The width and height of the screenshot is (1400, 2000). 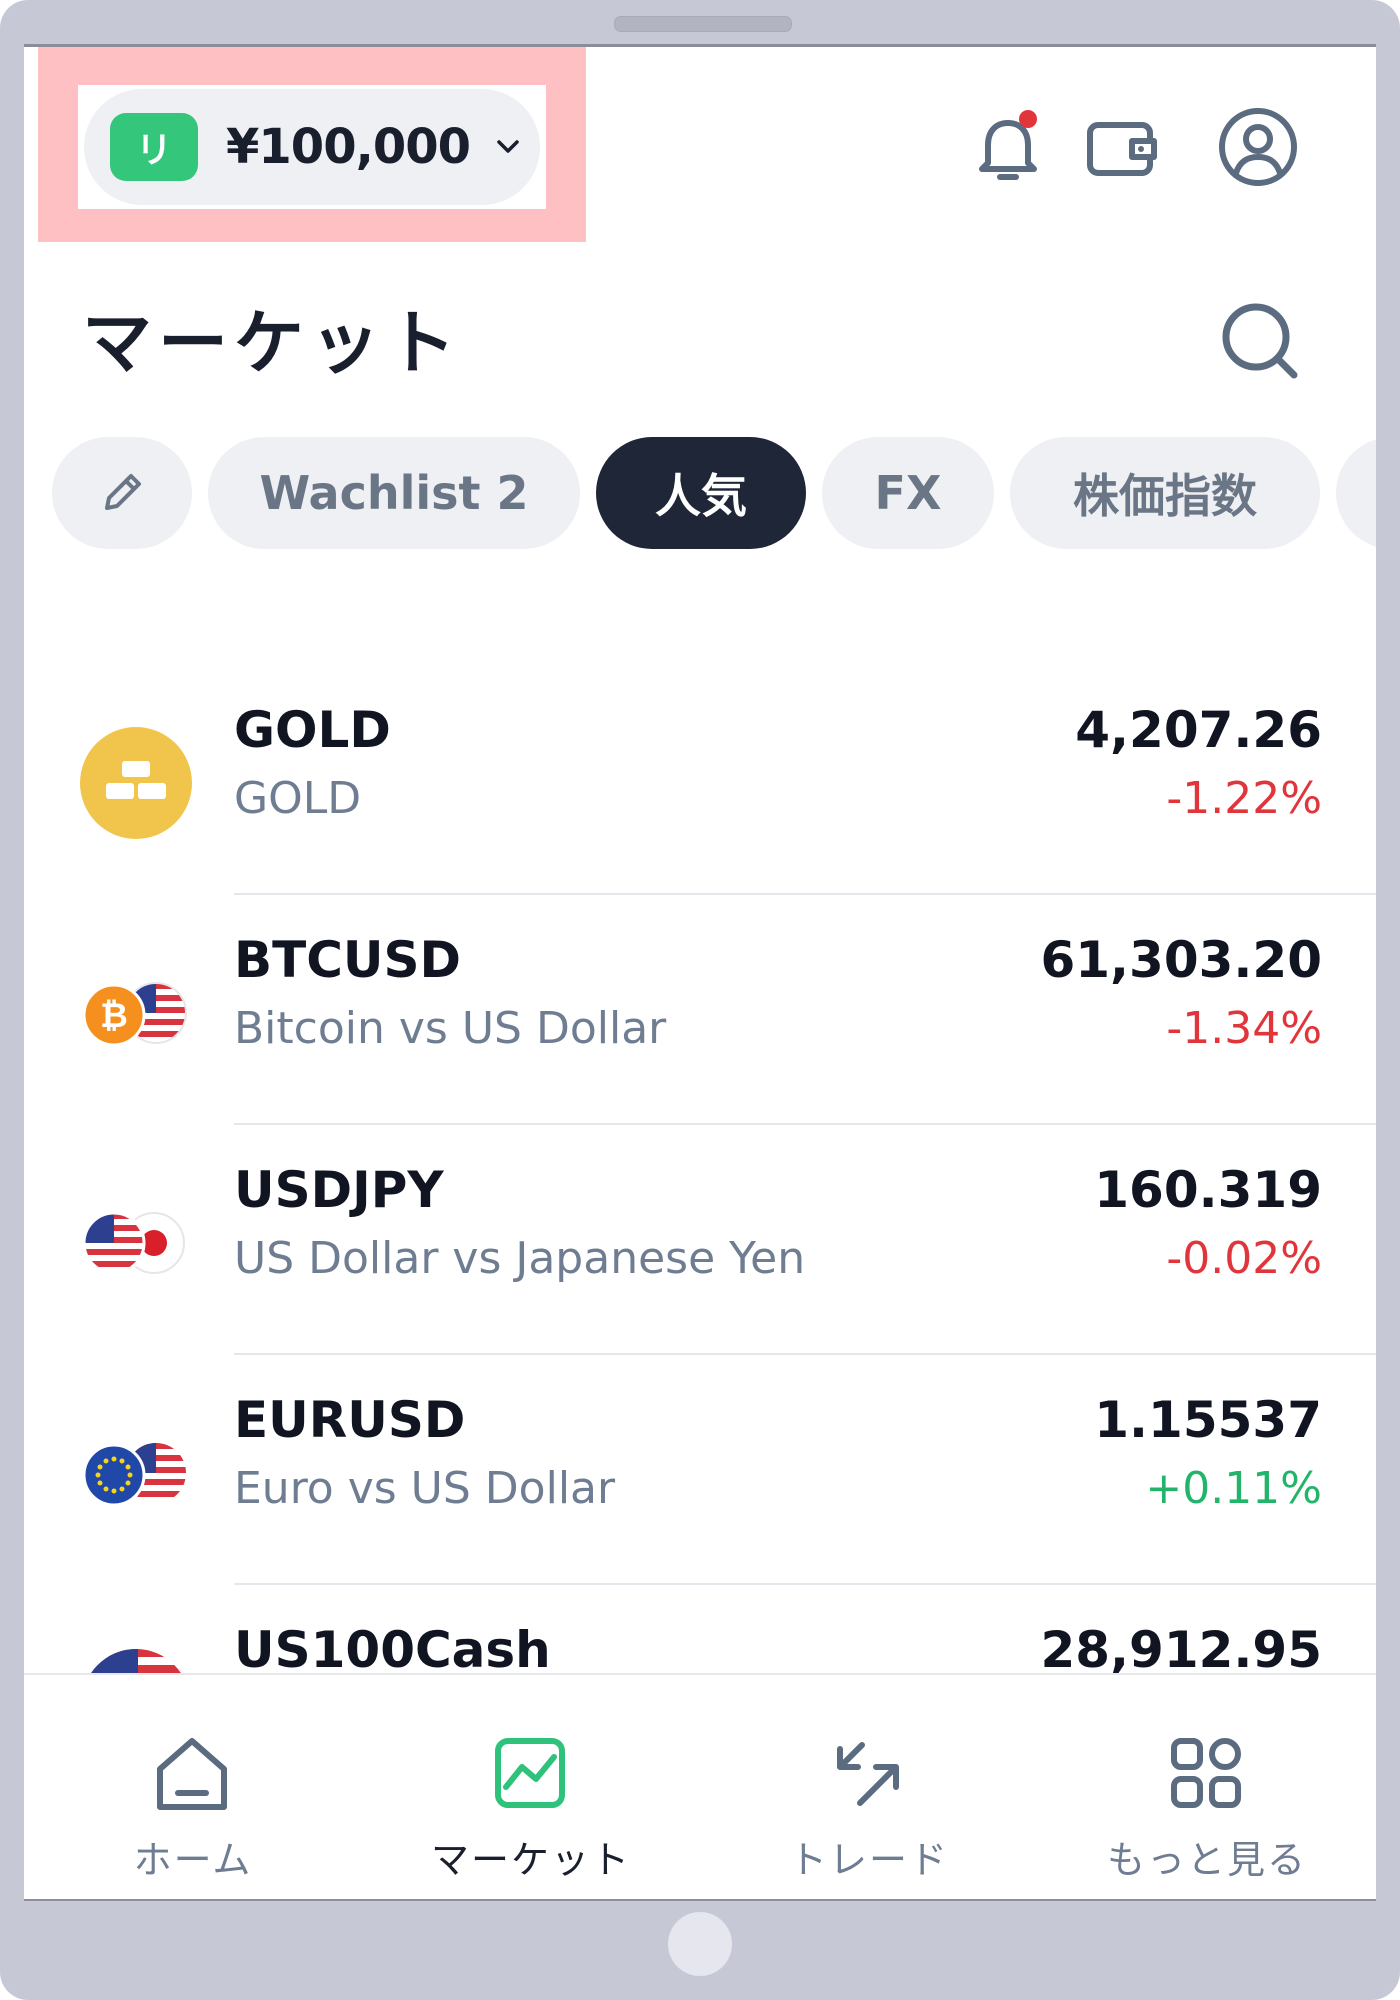 I want to click on page-title: マーケット, so click(x=272, y=343).